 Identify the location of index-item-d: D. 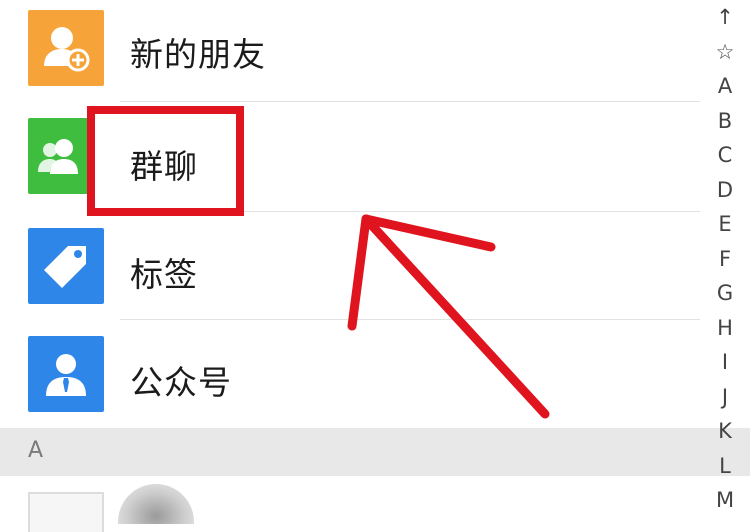
(725, 190).